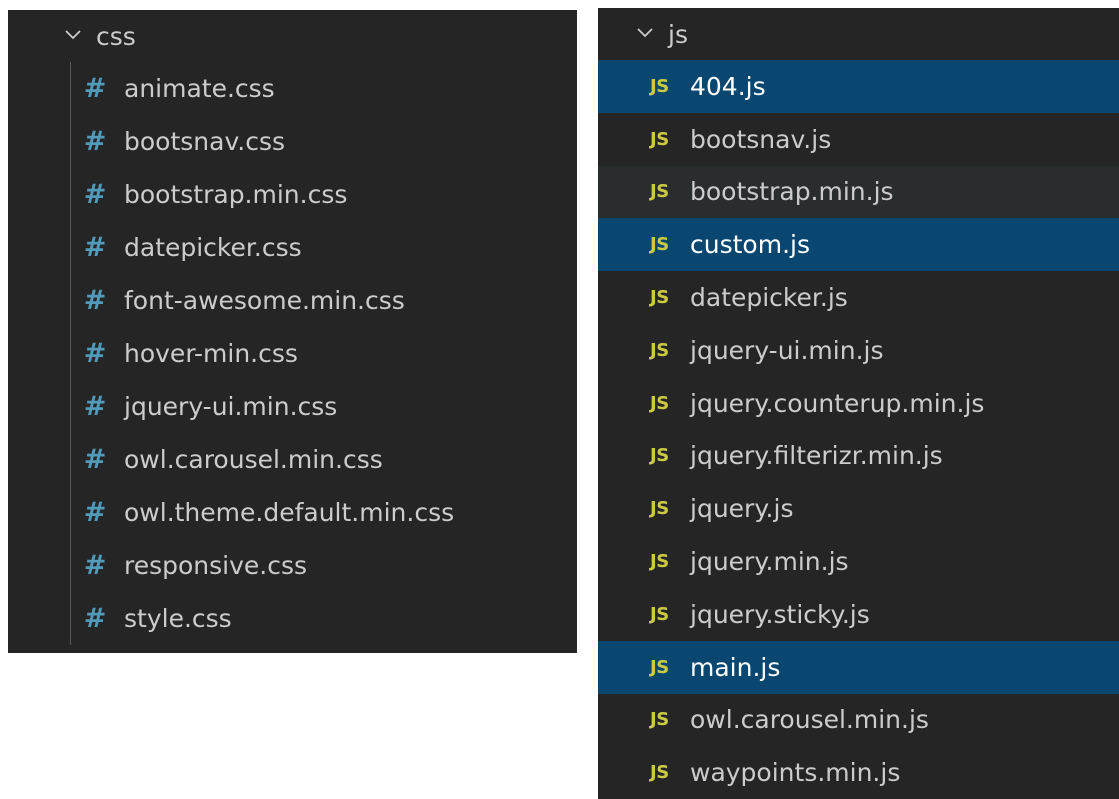 The width and height of the screenshot is (1119, 799). What do you see at coordinates (858, 245) in the screenshot?
I see `file-item: JS custom.js` at bounding box center [858, 245].